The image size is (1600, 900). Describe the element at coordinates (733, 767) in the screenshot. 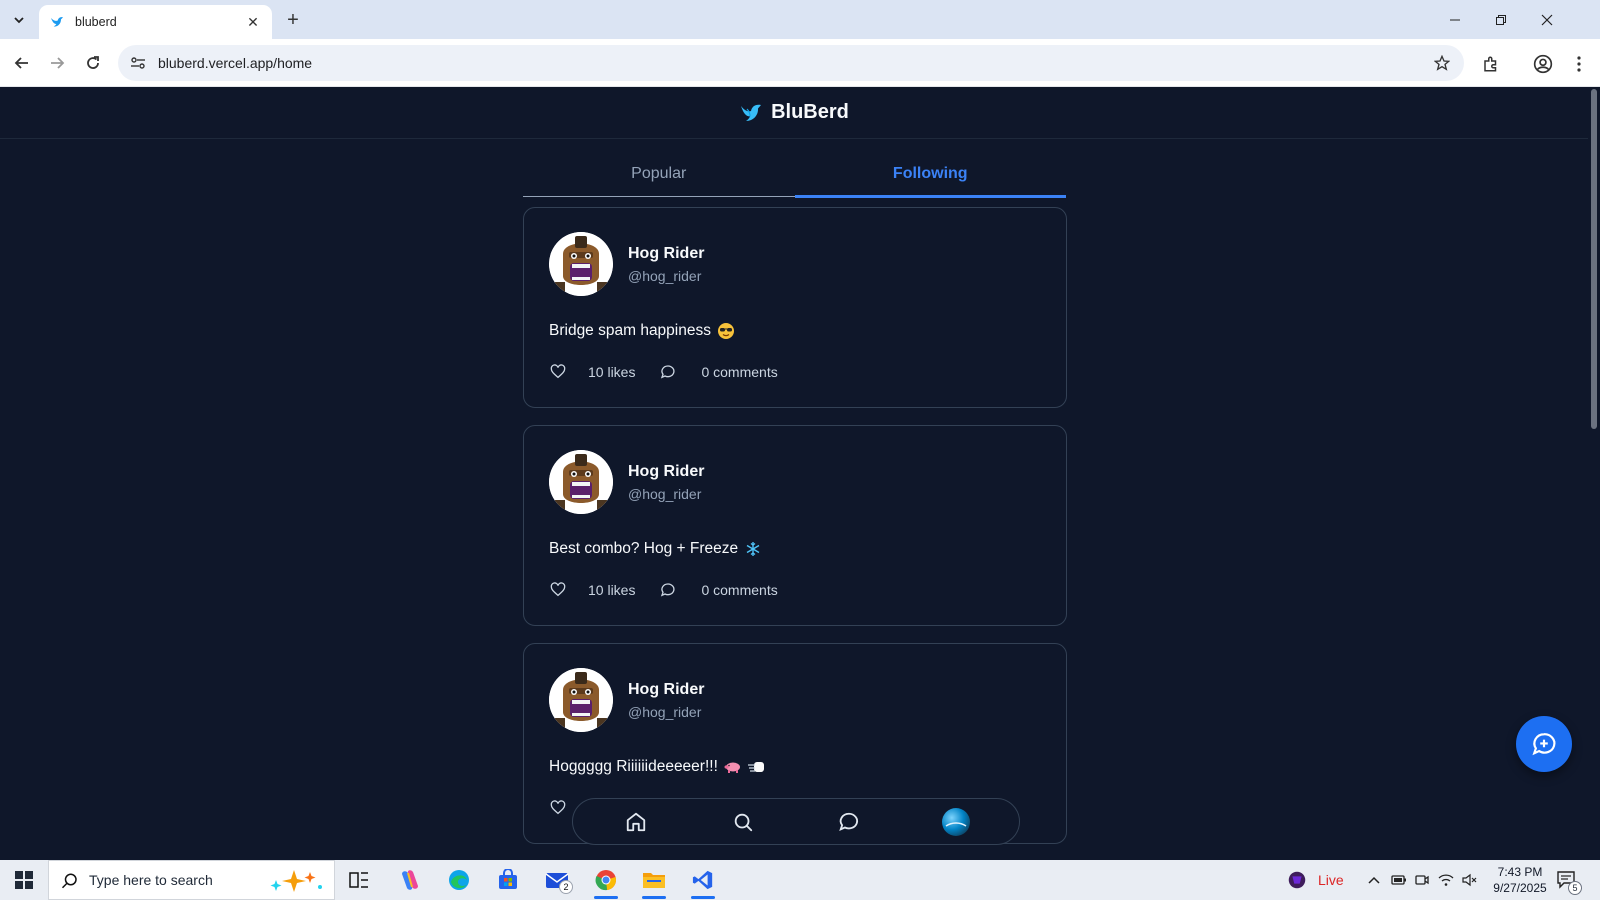

I see `pig-emoji-icon` at that location.